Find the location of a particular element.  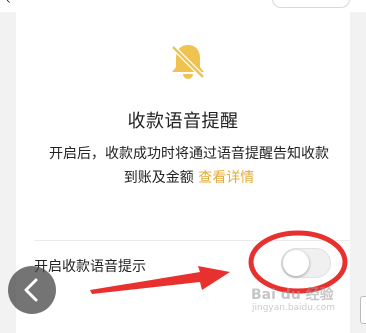

chevron-left-icon is located at coordinates (31, 290).